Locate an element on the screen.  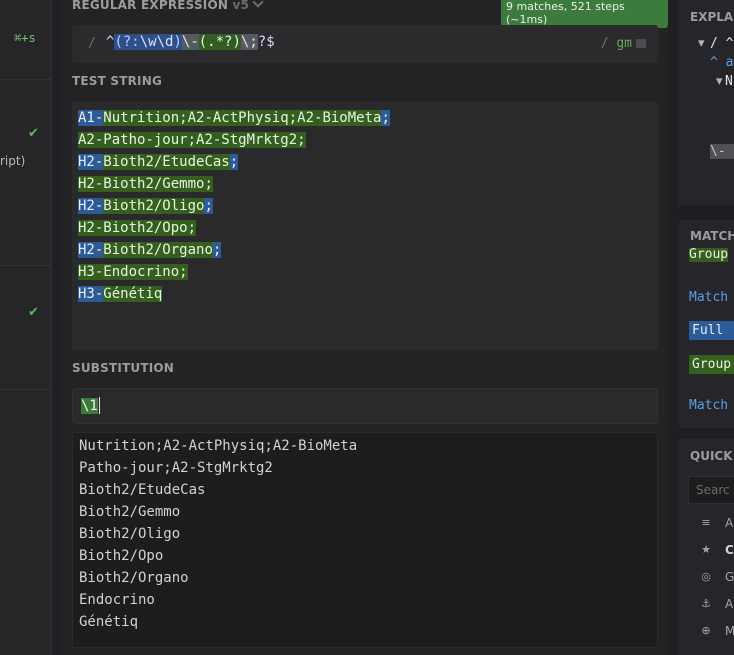
match-group: Bioth2/Organo is located at coordinates (158, 250).